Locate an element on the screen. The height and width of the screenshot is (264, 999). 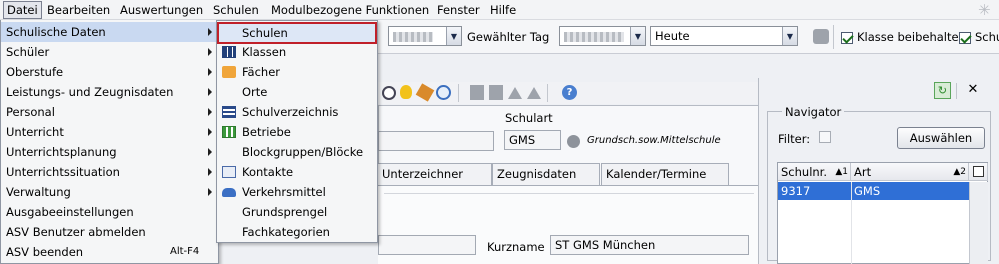
menu-item-label: Schulverzeichnis is located at coordinates (290, 112).